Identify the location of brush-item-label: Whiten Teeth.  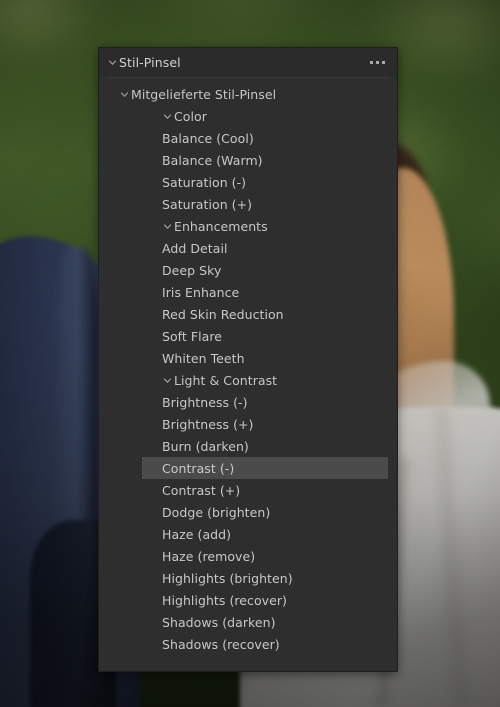
(203, 358).